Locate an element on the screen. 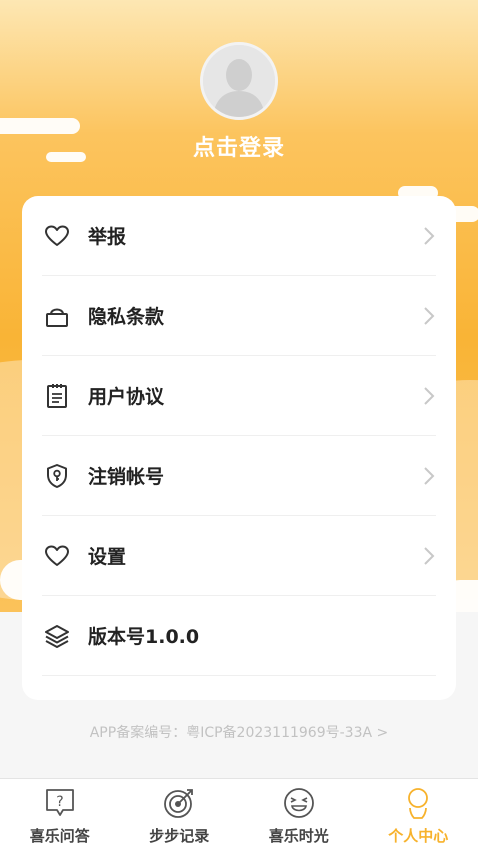 This screenshot has height=850, width=478. tab-label: 喜乐时光 is located at coordinates (298, 836).